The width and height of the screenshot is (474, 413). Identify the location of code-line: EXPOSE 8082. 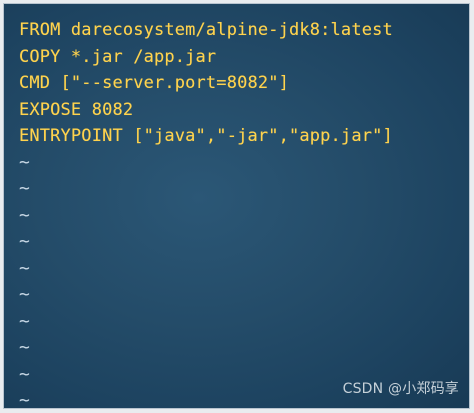
(76, 109).